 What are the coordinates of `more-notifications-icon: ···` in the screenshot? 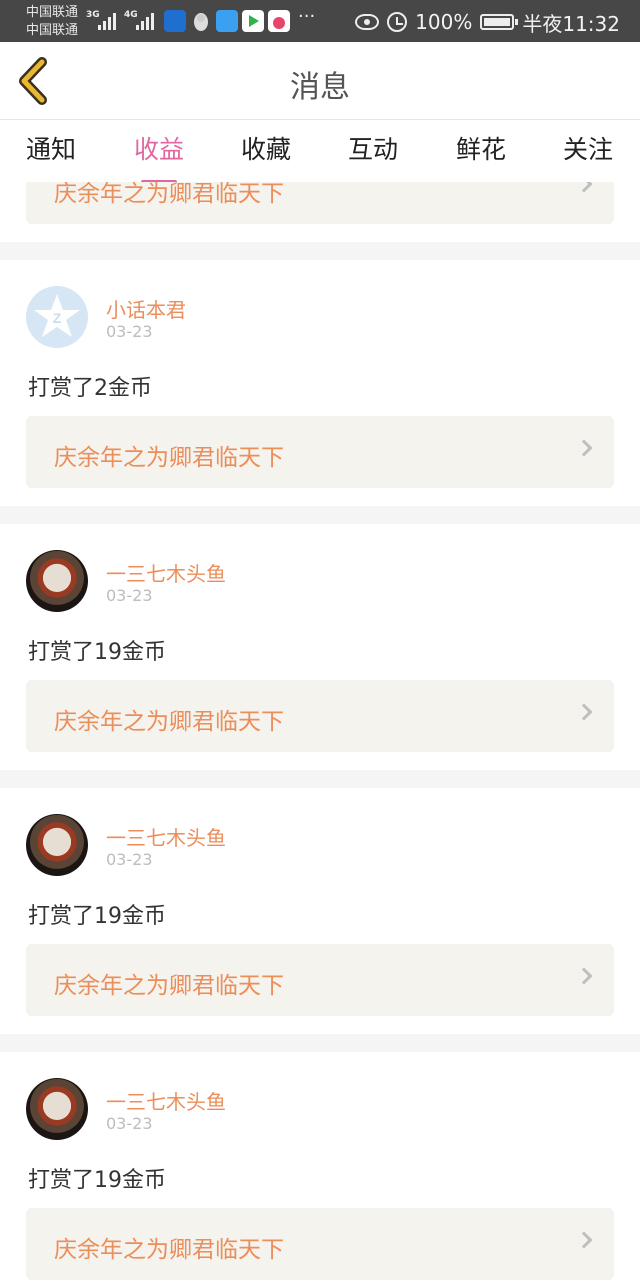 It's located at (307, 16).